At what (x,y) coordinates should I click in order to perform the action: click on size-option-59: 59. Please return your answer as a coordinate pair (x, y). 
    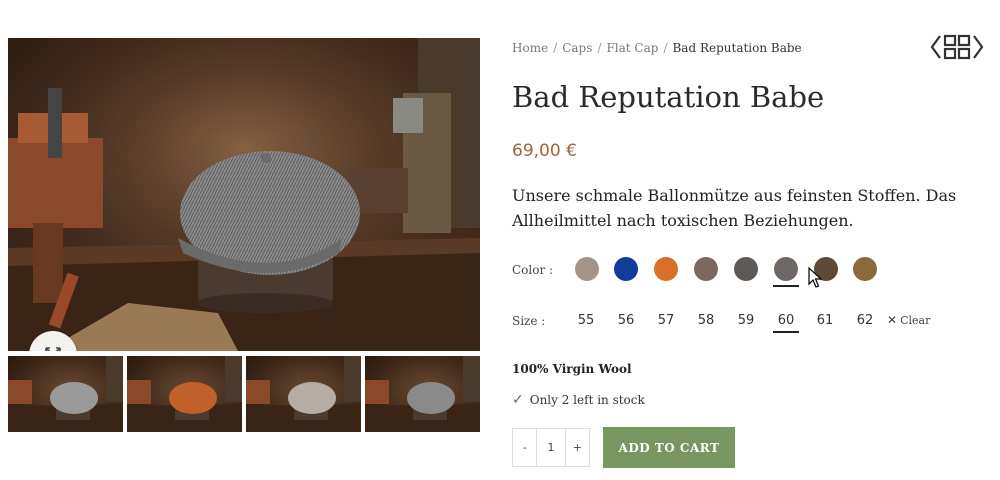
    Looking at the image, I should click on (746, 320).